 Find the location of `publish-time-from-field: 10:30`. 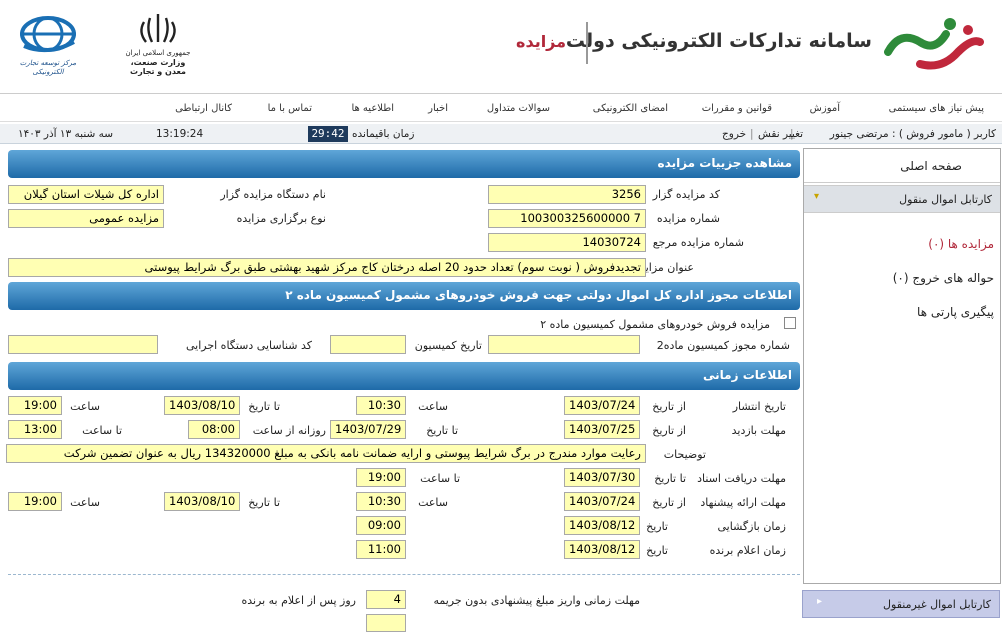

publish-time-from-field: 10:30 is located at coordinates (381, 405).